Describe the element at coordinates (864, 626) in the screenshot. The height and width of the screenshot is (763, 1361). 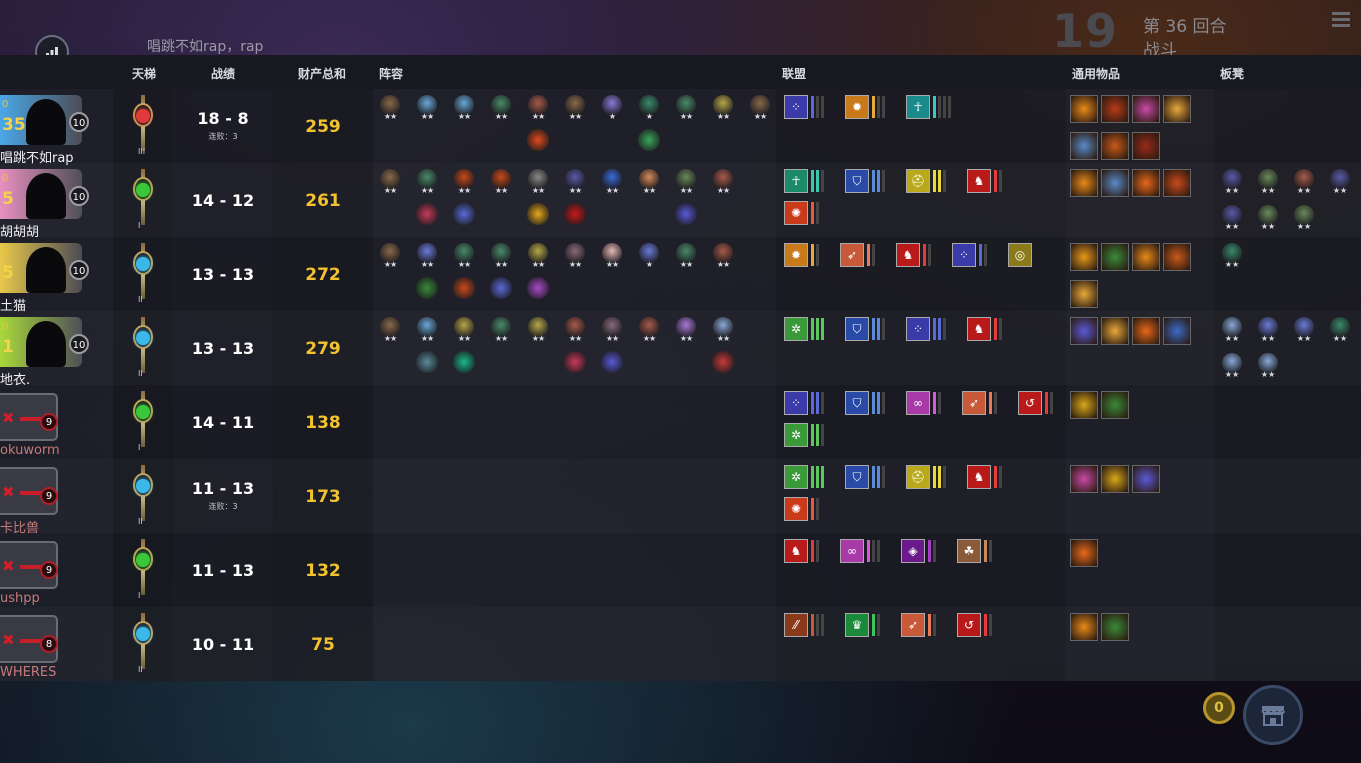
I see `alliance-badge: ♛` at that location.